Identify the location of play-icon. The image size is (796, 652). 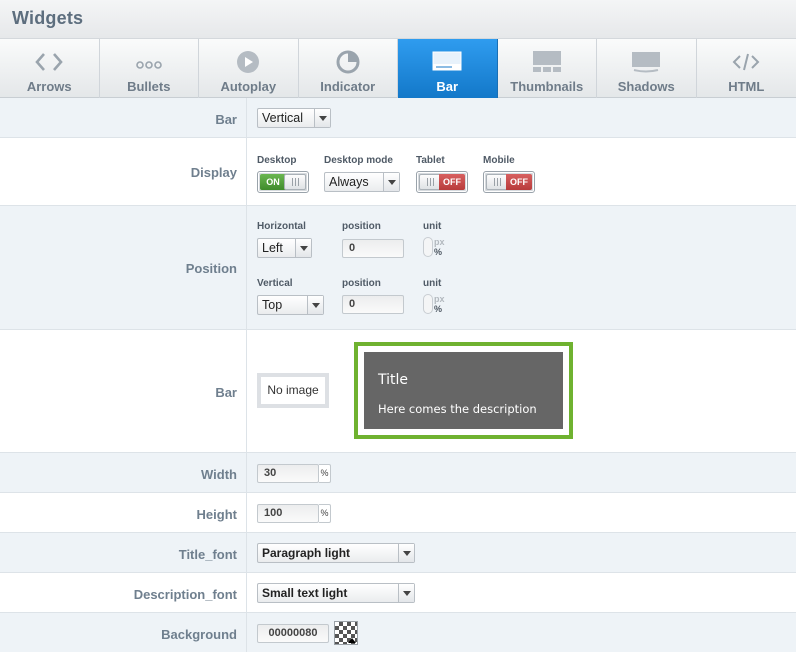
(248, 62).